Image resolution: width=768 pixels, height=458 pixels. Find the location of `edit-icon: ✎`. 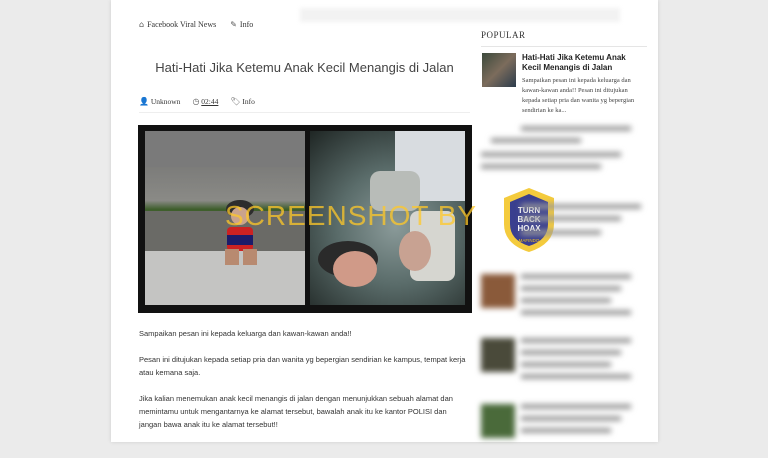

edit-icon: ✎ is located at coordinates (233, 24).